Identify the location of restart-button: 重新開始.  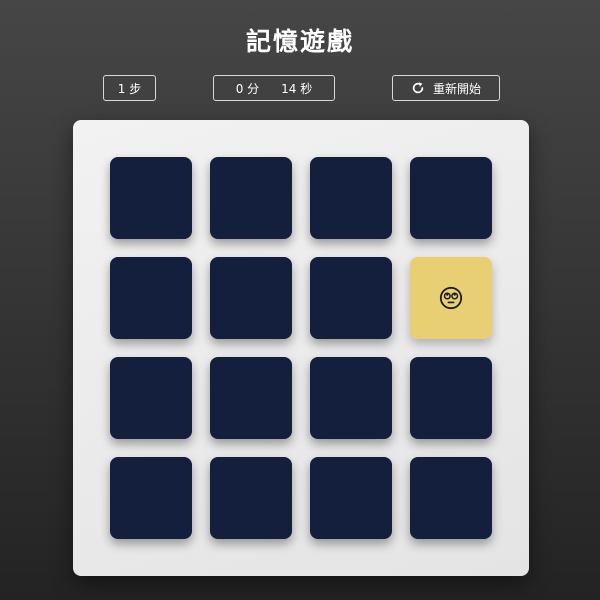
(446, 88).